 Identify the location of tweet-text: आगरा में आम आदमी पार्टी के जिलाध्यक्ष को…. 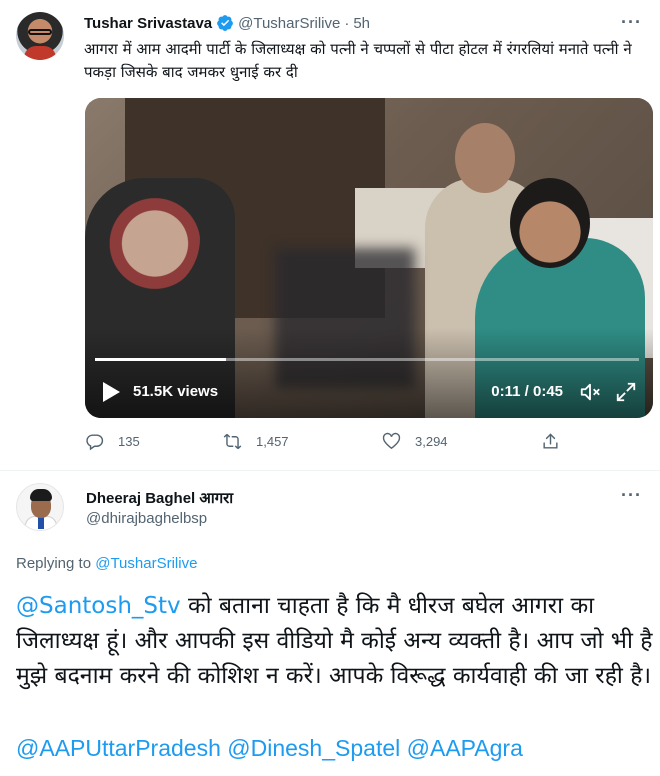
(358, 60).